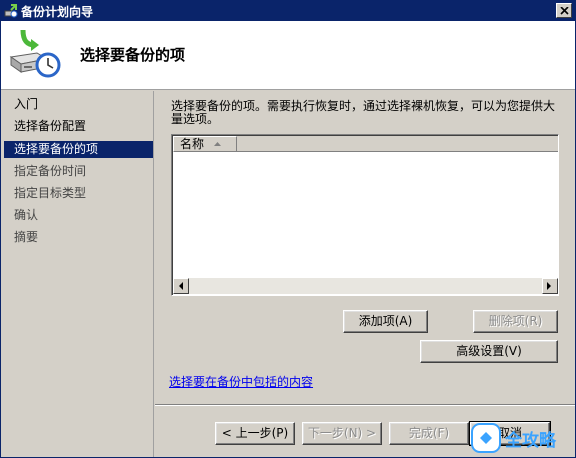 This screenshot has height=458, width=576. Describe the element at coordinates (35, 53) in the screenshot. I see `backup-wizard-icon` at that location.